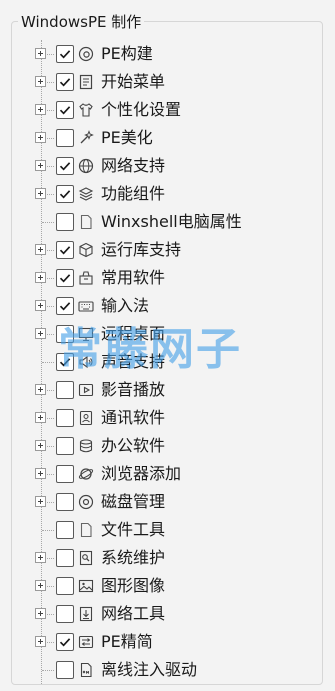 This screenshot has height=691, width=335. Describe the element at coordinates (86, 586) in the screenshot. I see `image-icon` at that location.